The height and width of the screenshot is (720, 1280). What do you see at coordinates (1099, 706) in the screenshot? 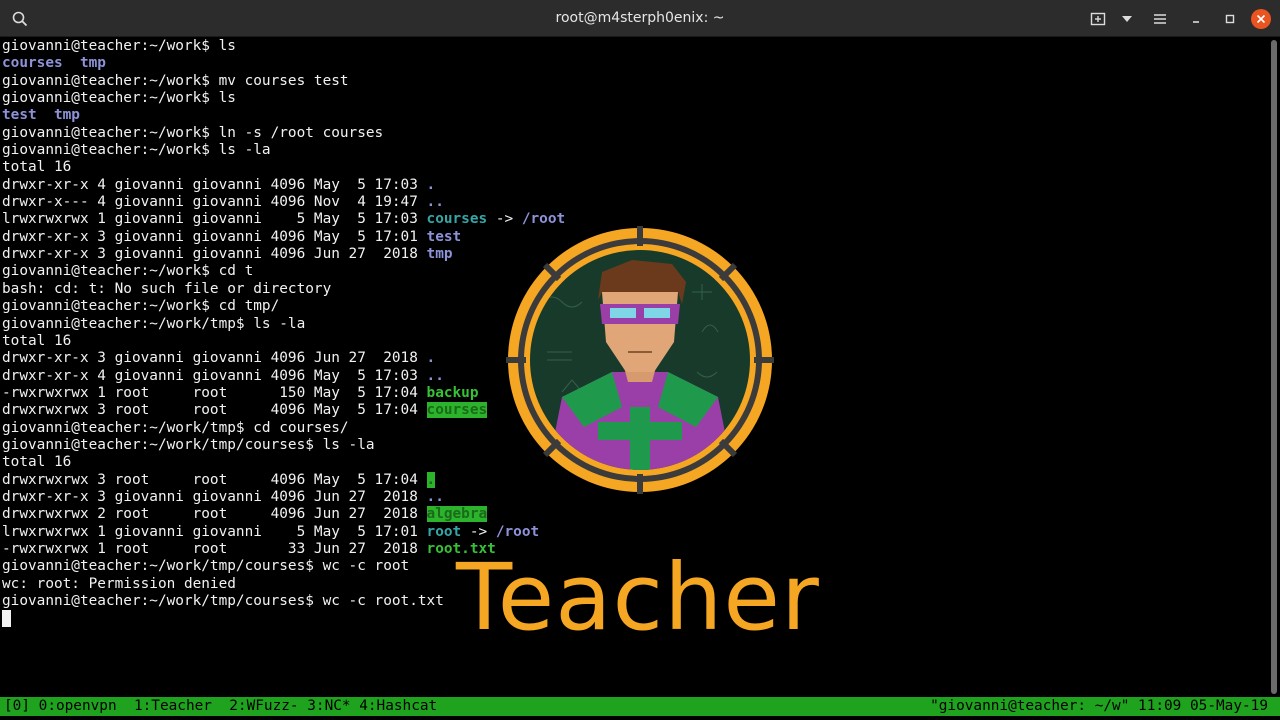
I see `tmux-status-info: "giovanni@teacher: ~/w" 11:09 05-May-19` at bounding box center [1099, 706].